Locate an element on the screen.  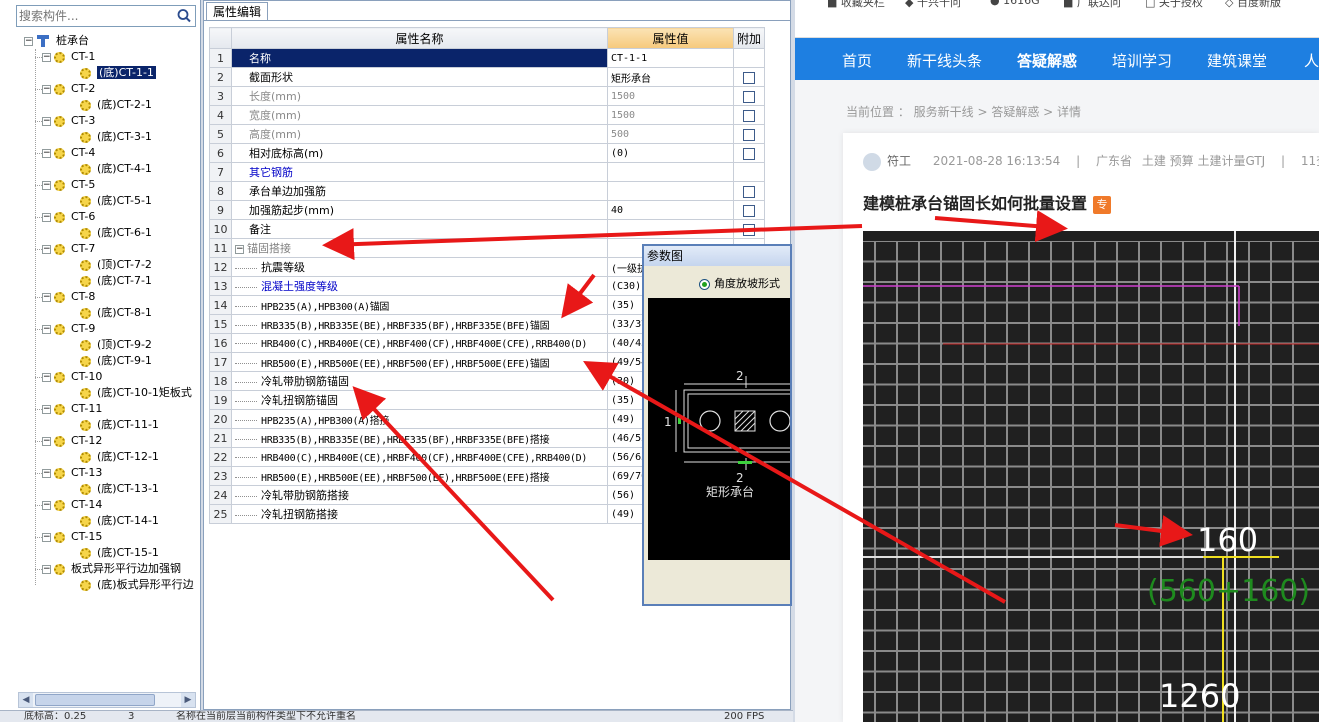
tree-group: − CT-15 is located at coordinates (72, 537).